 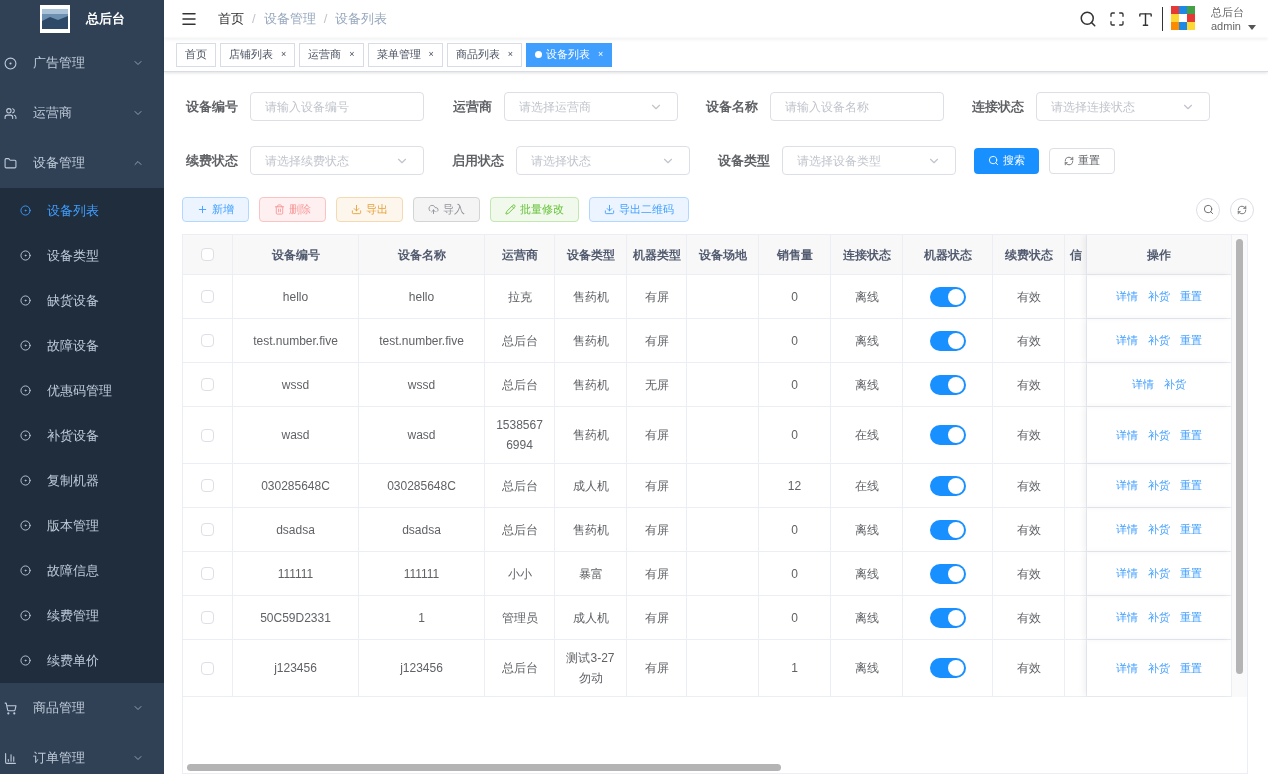 What do you see at coordinates (82, 570) in the screenshot?
I see `submenu-item: 故障信息` at bounding box center [82, 570].